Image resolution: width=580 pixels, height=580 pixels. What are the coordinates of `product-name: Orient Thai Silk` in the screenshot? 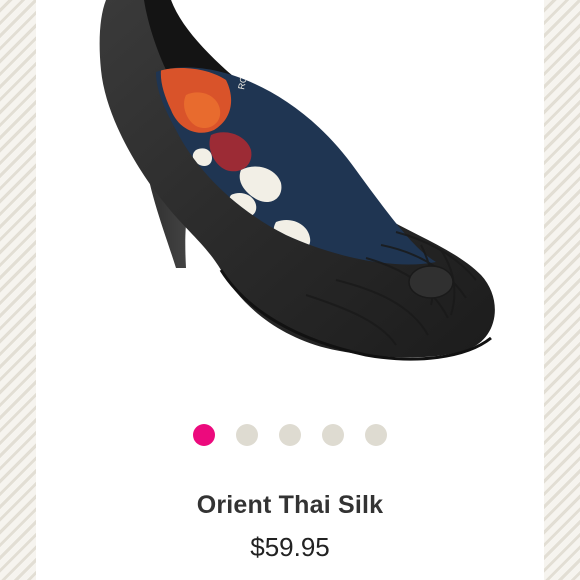 It's located at (290, 505).